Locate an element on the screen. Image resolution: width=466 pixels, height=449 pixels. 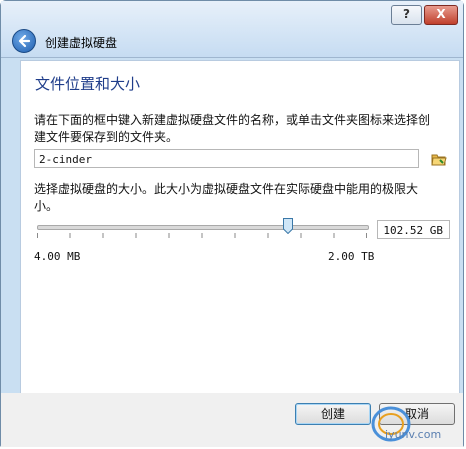
size-slider-thumb is located at coordinates (287, 226).